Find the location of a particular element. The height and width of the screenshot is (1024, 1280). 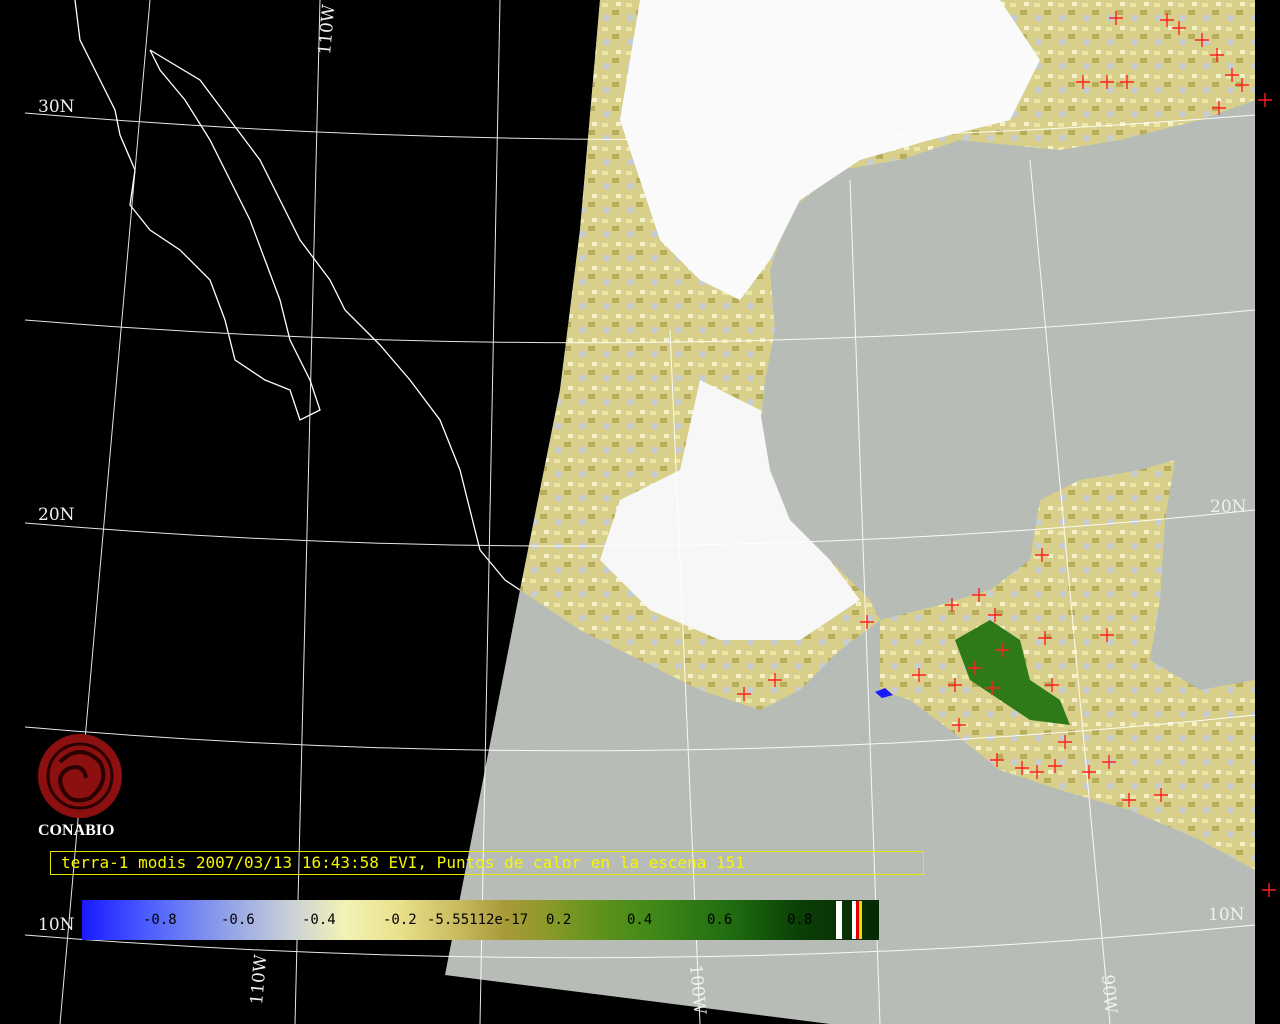

colorbar-label: -5.55112e-17 is located at coordinates (478, 920).